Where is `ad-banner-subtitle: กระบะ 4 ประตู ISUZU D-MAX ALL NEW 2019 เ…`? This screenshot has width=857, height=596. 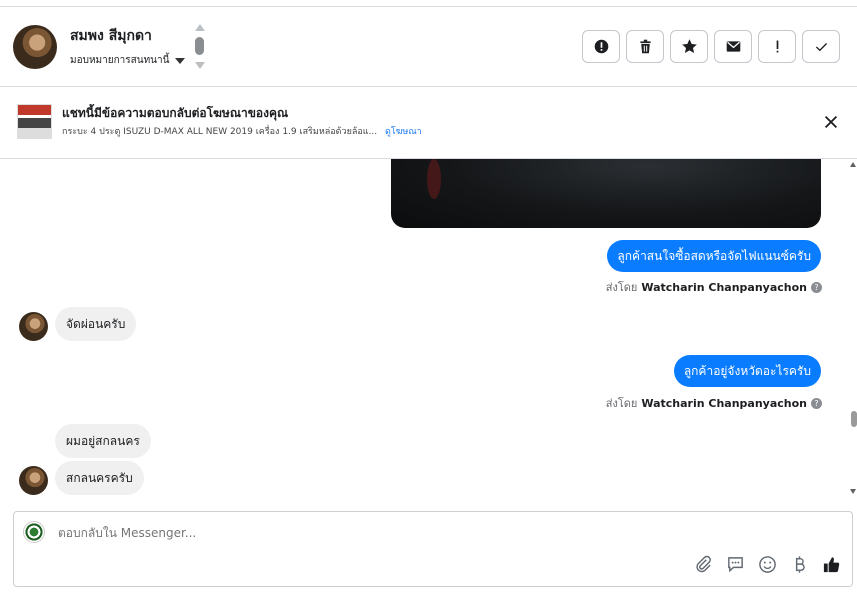 ad-banner-subtitle: กระบะ 4 ประตู ISUZU D-MAX ALL NEW 2019 เ… is located at coordinates (242, 131).